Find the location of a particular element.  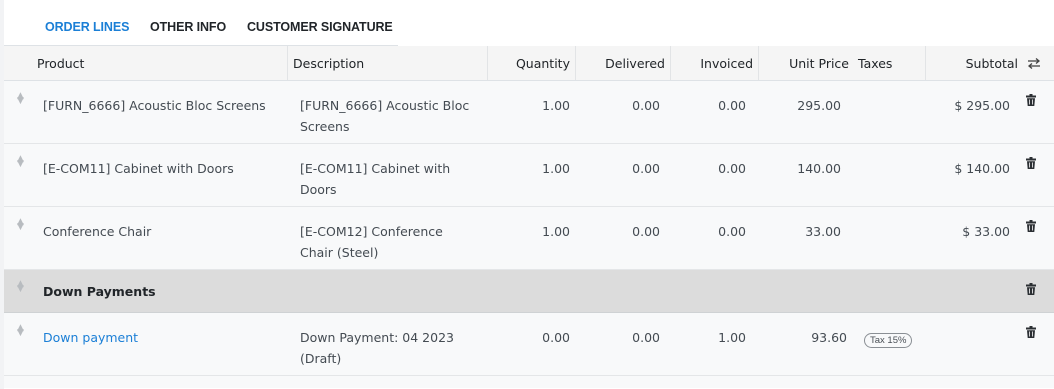

tab-order-lines: ORDER LINES is located at coordinates (87, 27).